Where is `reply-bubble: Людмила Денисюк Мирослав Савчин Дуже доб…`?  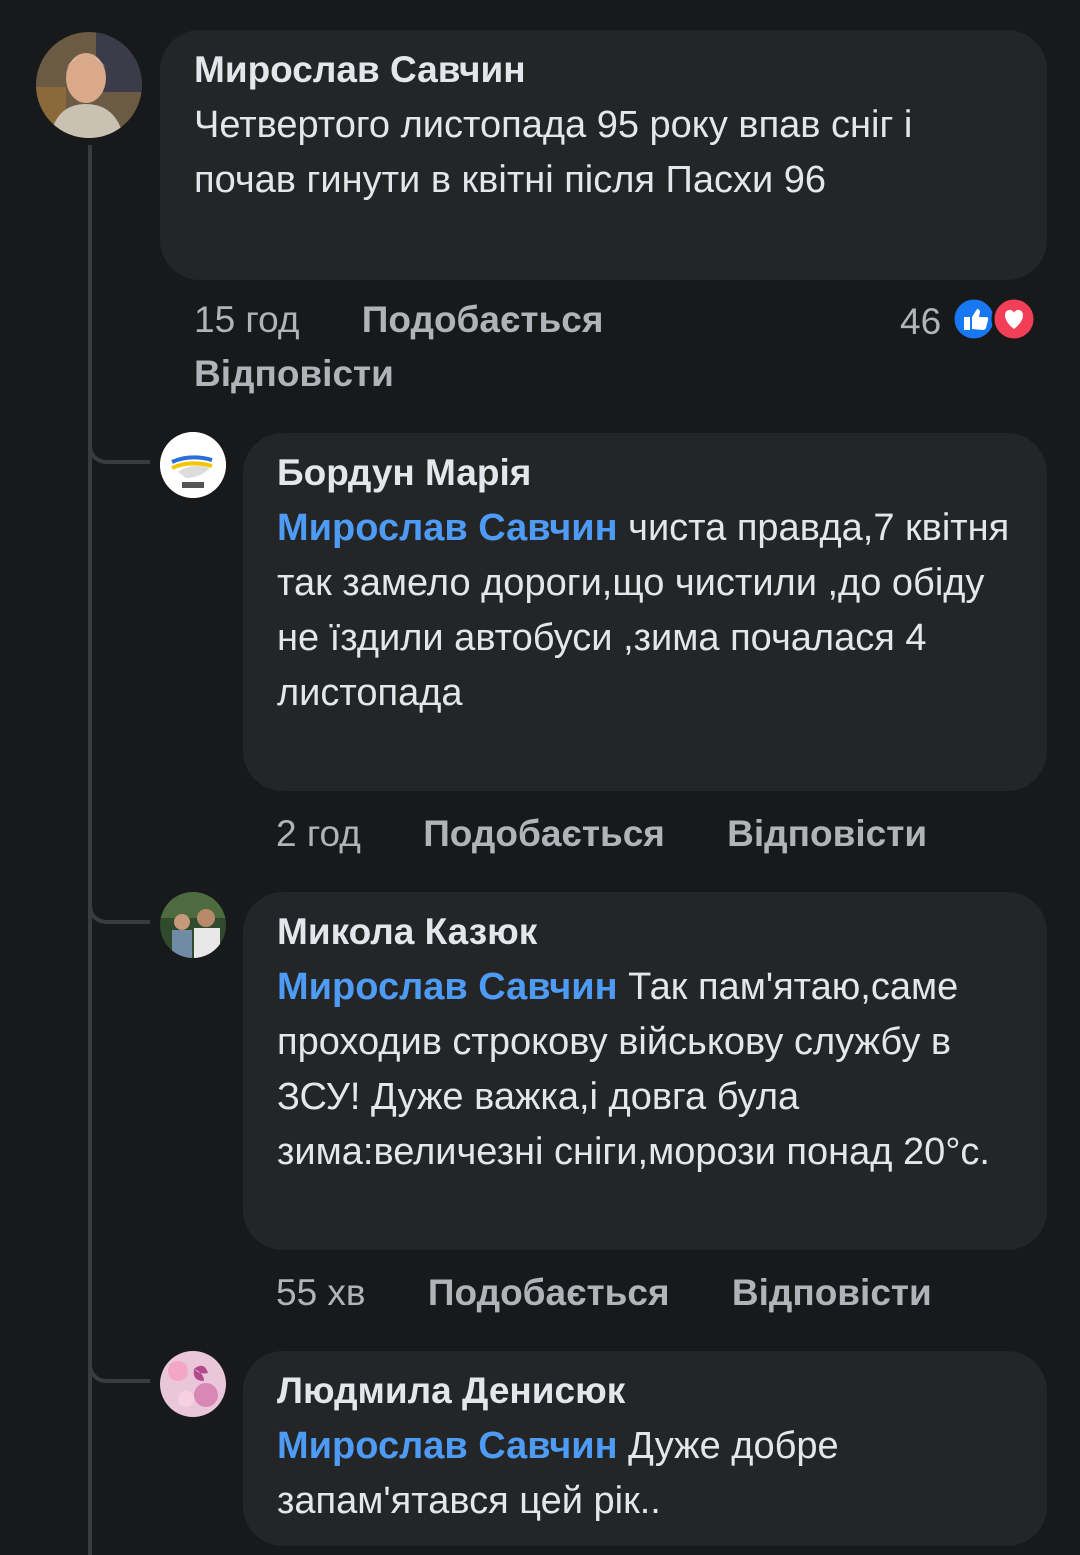
reply-bubble: Людмила Денисюк Мирослав Савчин Дуже доб… is located at coordinates (645, 1448).